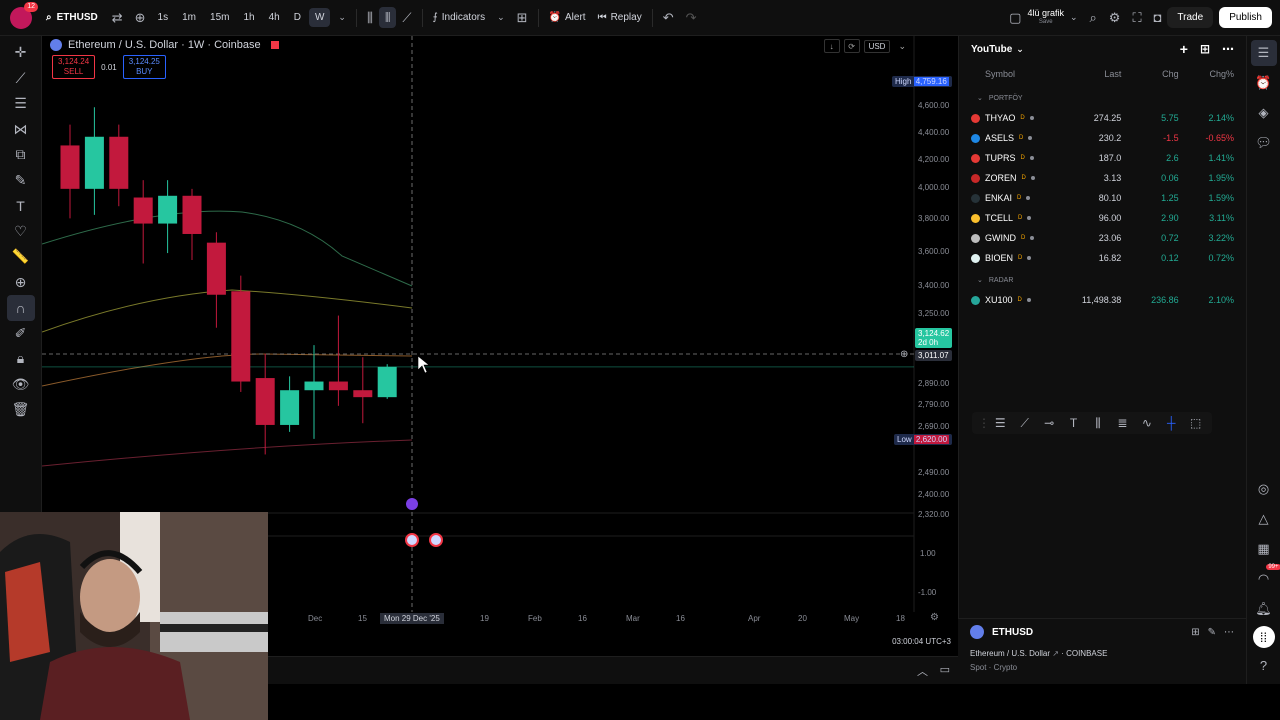 The height and width of the screenshot is (720, 1280). Describe the element at coordinates (140, 17) in the screenshot. I see `add-symbol-icon: ⊕` at that location.